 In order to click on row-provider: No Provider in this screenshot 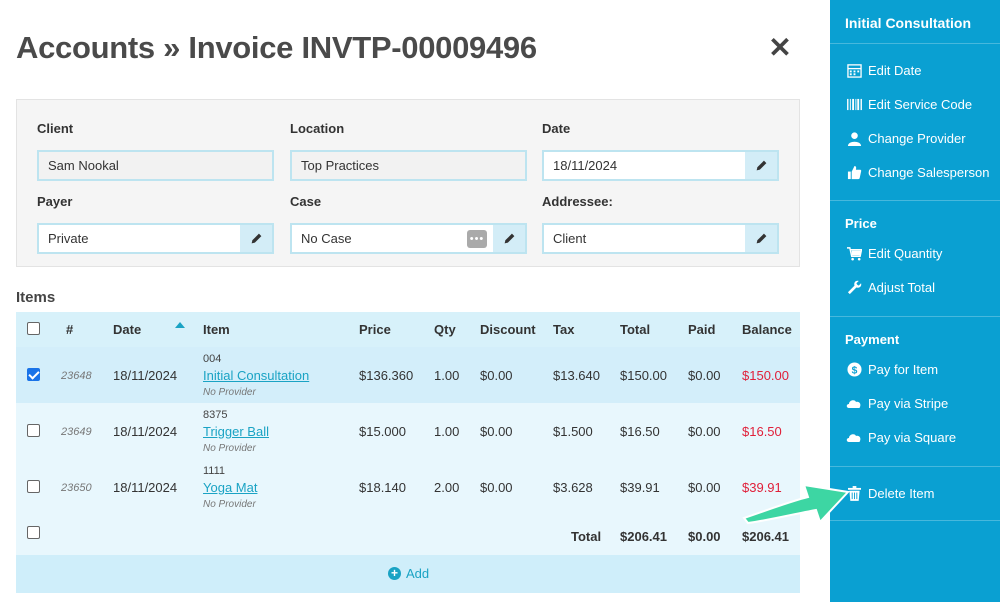, I will do `click(229, 504)`.